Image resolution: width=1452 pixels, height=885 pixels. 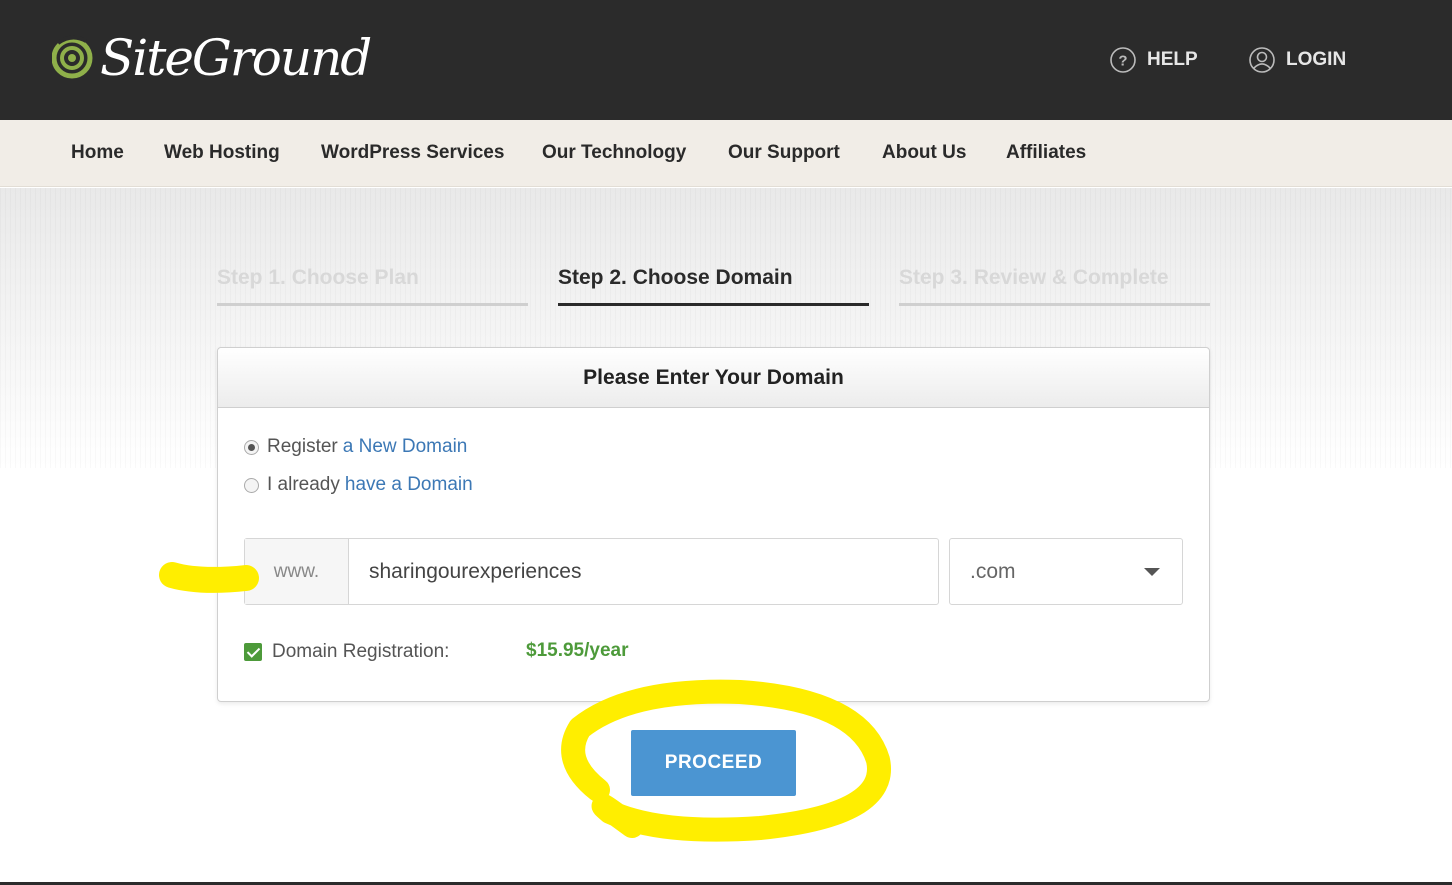 What do you see at coordinates (405, 447) in the screenshot?
I see `register-new-domain-link: a New Domain` at bounding box center [405, 447].